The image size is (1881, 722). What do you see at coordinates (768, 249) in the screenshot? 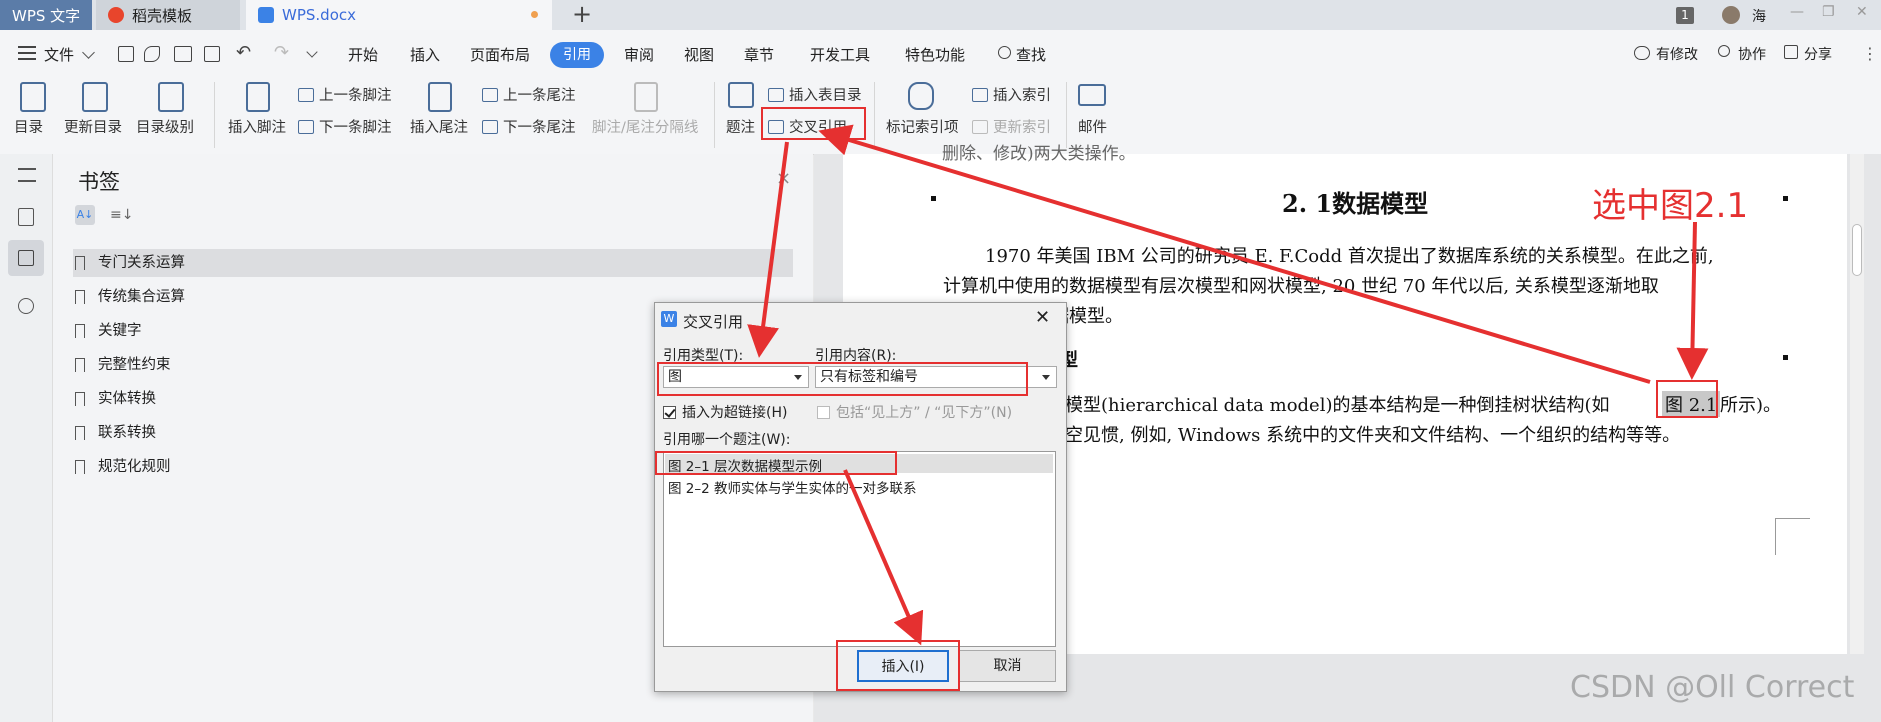
I see `arrow-to-ref-type` at bounding box center [768, 249].